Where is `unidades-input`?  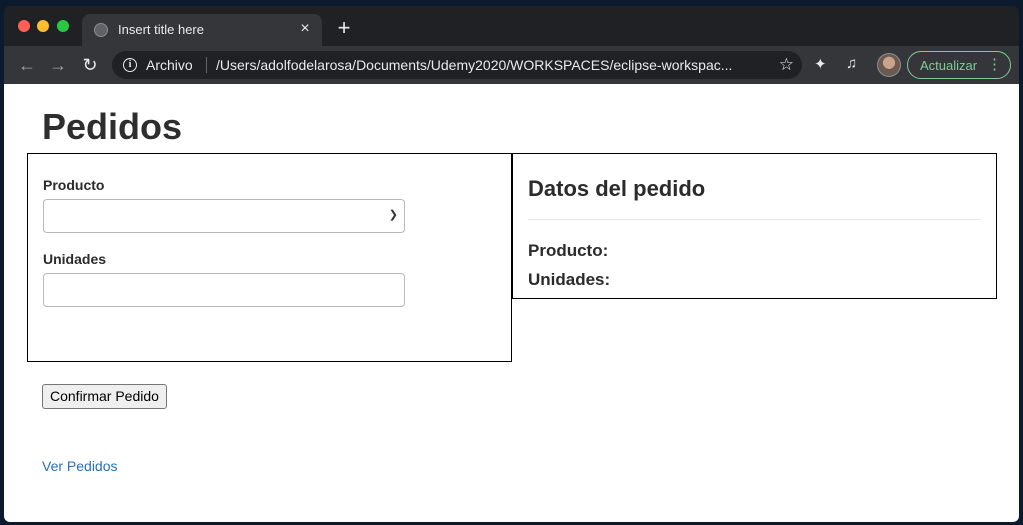 unidades-input is located at coordinates (224, 290).